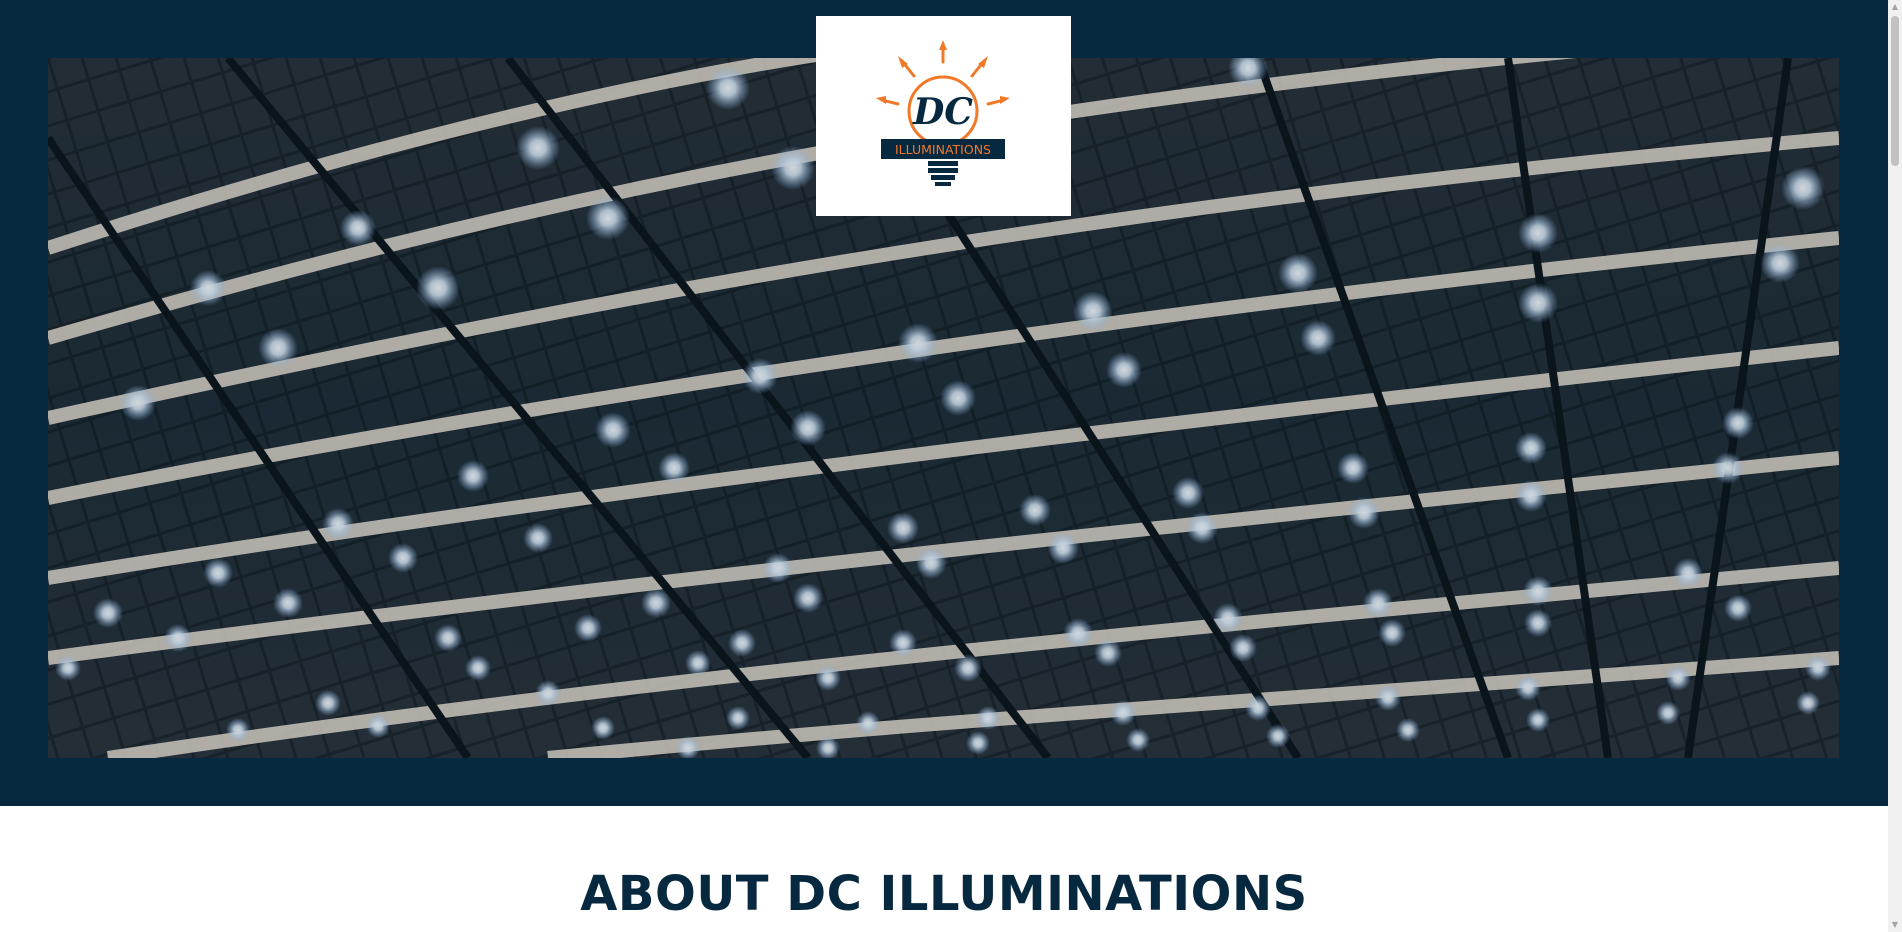 The height and width of the screenshot is (932, 1902). I want to click on logo-monogram: DC, so click(942, 112).